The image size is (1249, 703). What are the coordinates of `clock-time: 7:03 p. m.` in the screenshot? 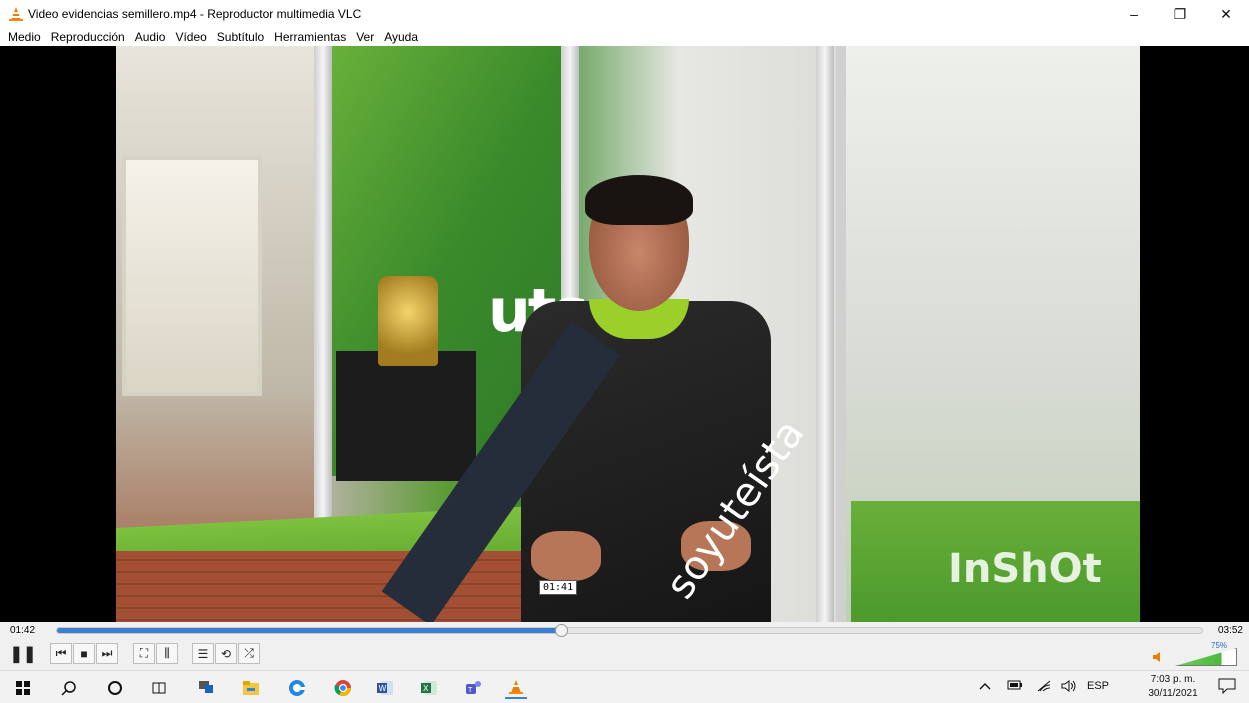 It's located at (1173, 679).